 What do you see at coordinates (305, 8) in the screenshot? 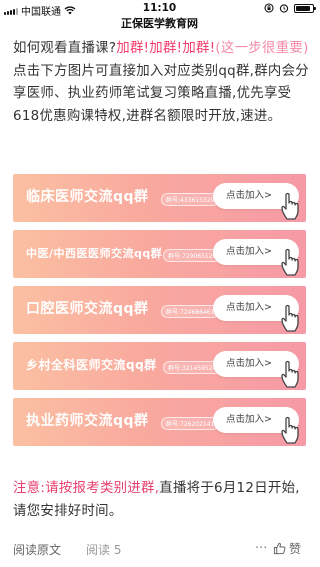
I see `battery-icon` at bounding box center [305, 8].